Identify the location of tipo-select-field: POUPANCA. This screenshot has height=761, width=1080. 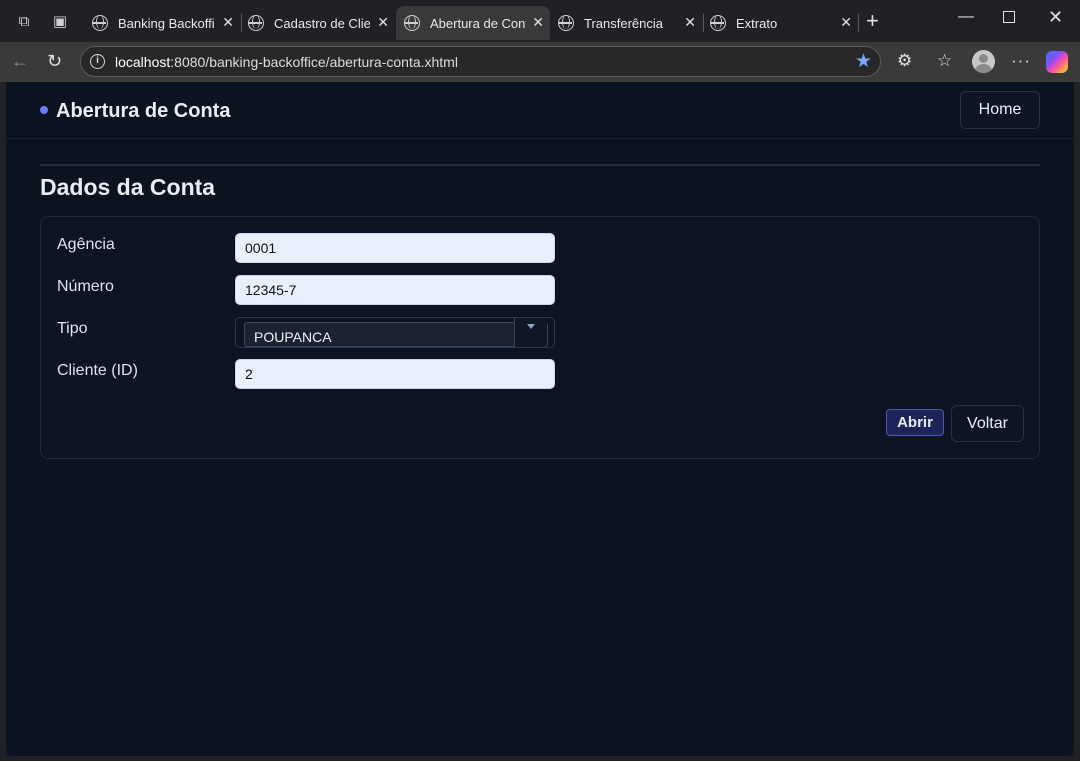
(396, 332).